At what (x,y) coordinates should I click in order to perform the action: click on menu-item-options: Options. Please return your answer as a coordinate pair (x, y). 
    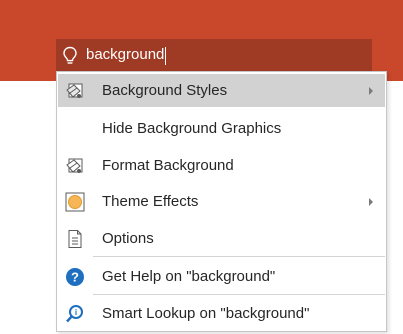
    Looking at the image, I should click on (221, 238).